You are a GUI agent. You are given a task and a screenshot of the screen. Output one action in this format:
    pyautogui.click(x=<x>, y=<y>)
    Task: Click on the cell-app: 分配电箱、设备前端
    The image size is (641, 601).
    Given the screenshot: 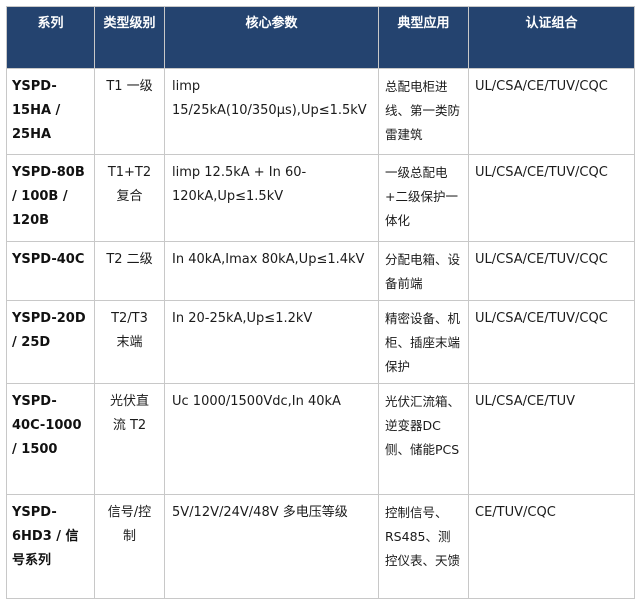 What is the action you would take?
    pyautogui.click(x=423, y=271)
    